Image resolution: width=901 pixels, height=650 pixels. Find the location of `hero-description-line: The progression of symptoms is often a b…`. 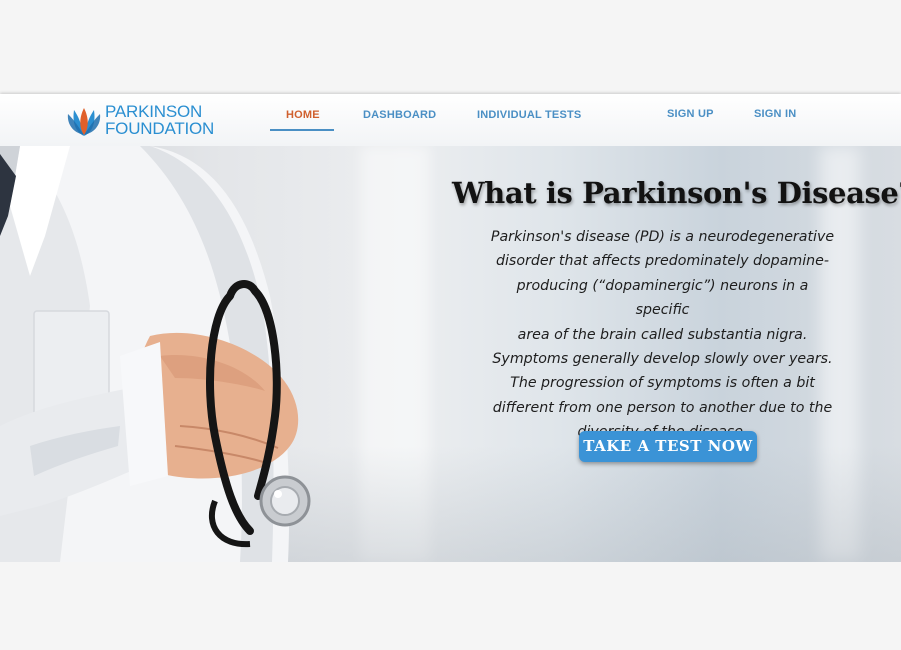

hero-description-line: The progression of symptoms is often a b… is located at coordinates (662, 383).